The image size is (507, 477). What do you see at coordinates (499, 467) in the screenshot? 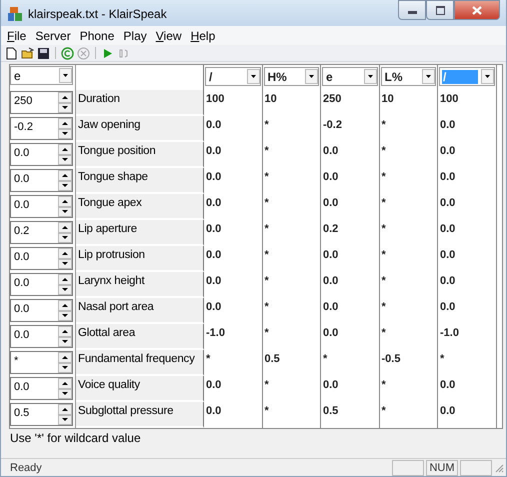
I see `resize-grip-icon` at bounding box center [499, 467].